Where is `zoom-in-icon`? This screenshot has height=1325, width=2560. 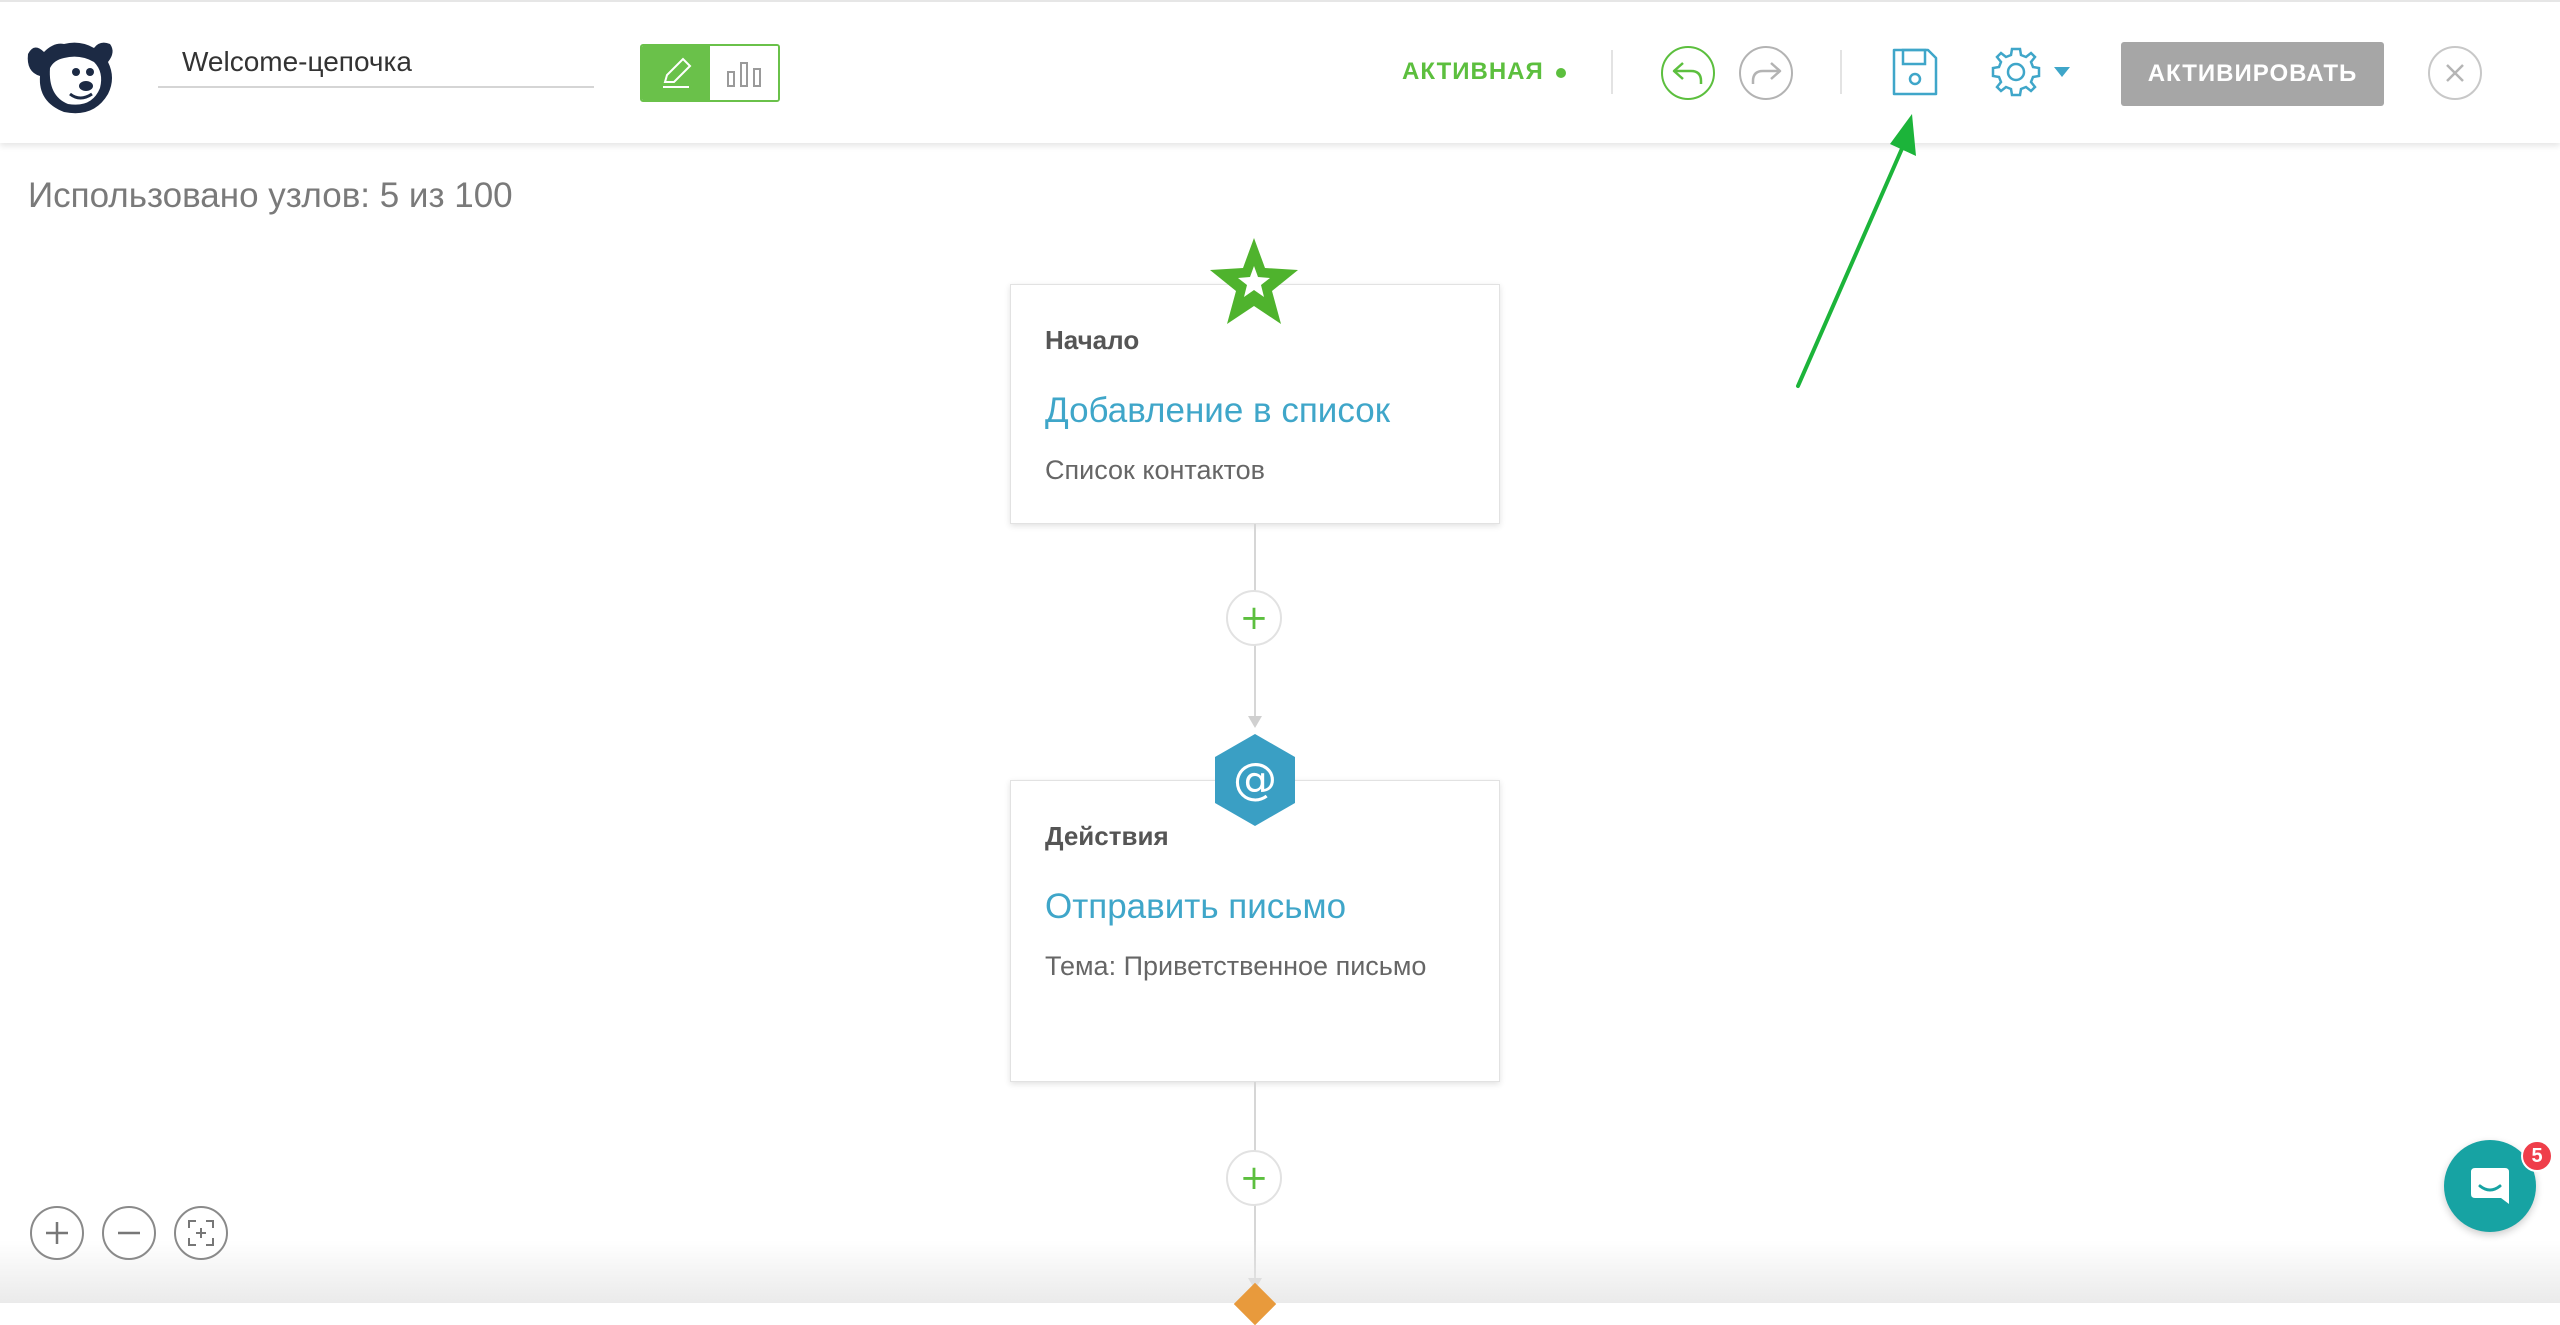 zoom-in-icon is located at coordinates (57, 1233).